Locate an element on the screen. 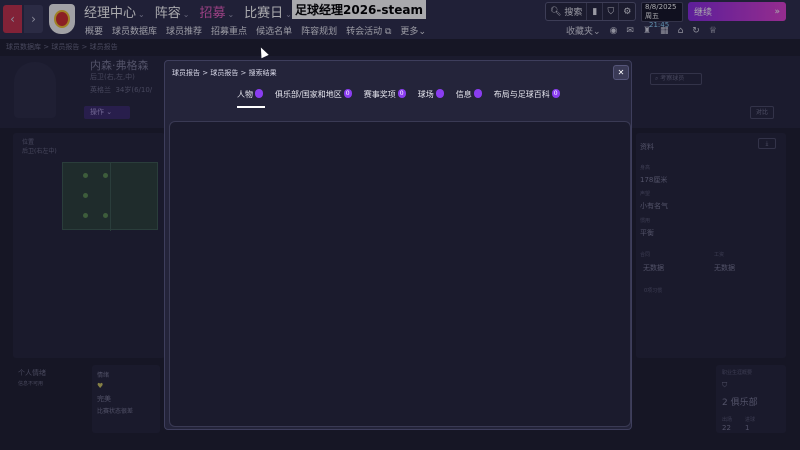 This screenshot has width=800, height=450. modal-breadcrumb: 球员报告 > 球员报告 > 搜索结果 is located at coordinates (224, 73).